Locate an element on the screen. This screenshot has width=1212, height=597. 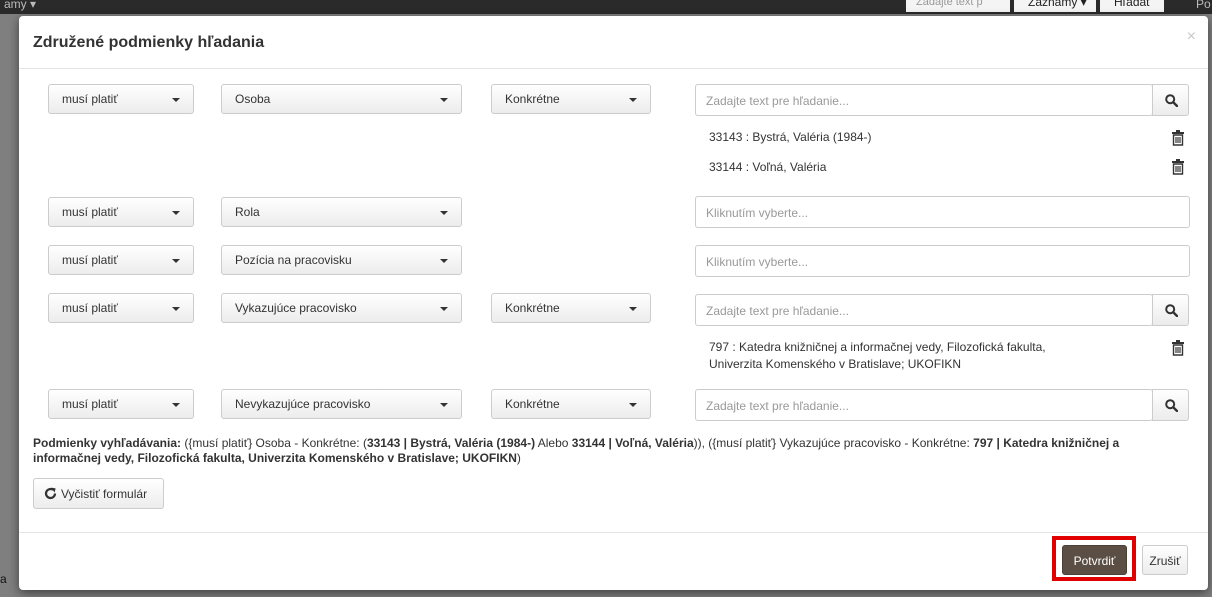
summary-text: ({musí platiť} Osoba - Konkrétne: ( is located at coordinates (274, 443).